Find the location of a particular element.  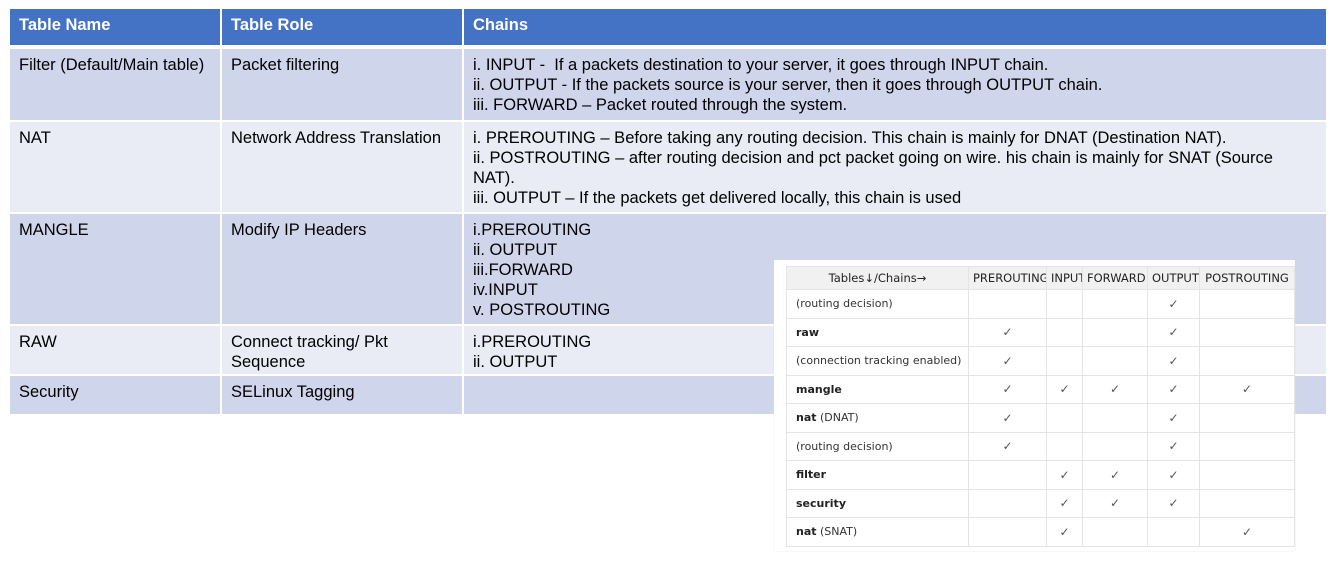

inset-row-note: (DNAT) is located at coordinates (837, 418).